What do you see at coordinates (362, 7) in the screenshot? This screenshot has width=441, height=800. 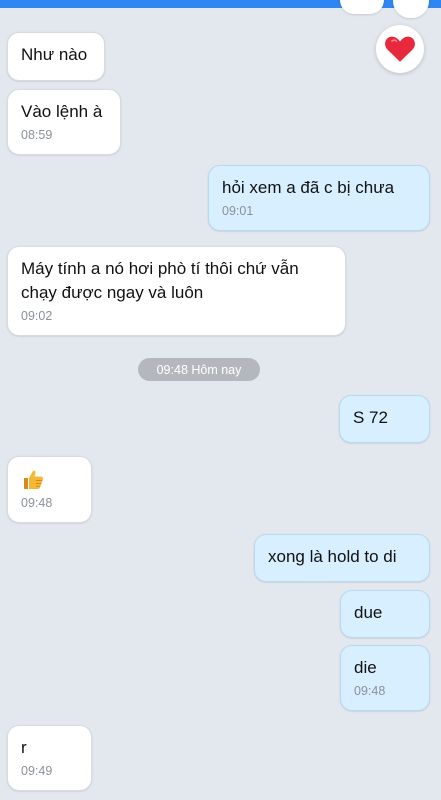 I see `reaction-chip-fragment` at bounding box center [362, 7].